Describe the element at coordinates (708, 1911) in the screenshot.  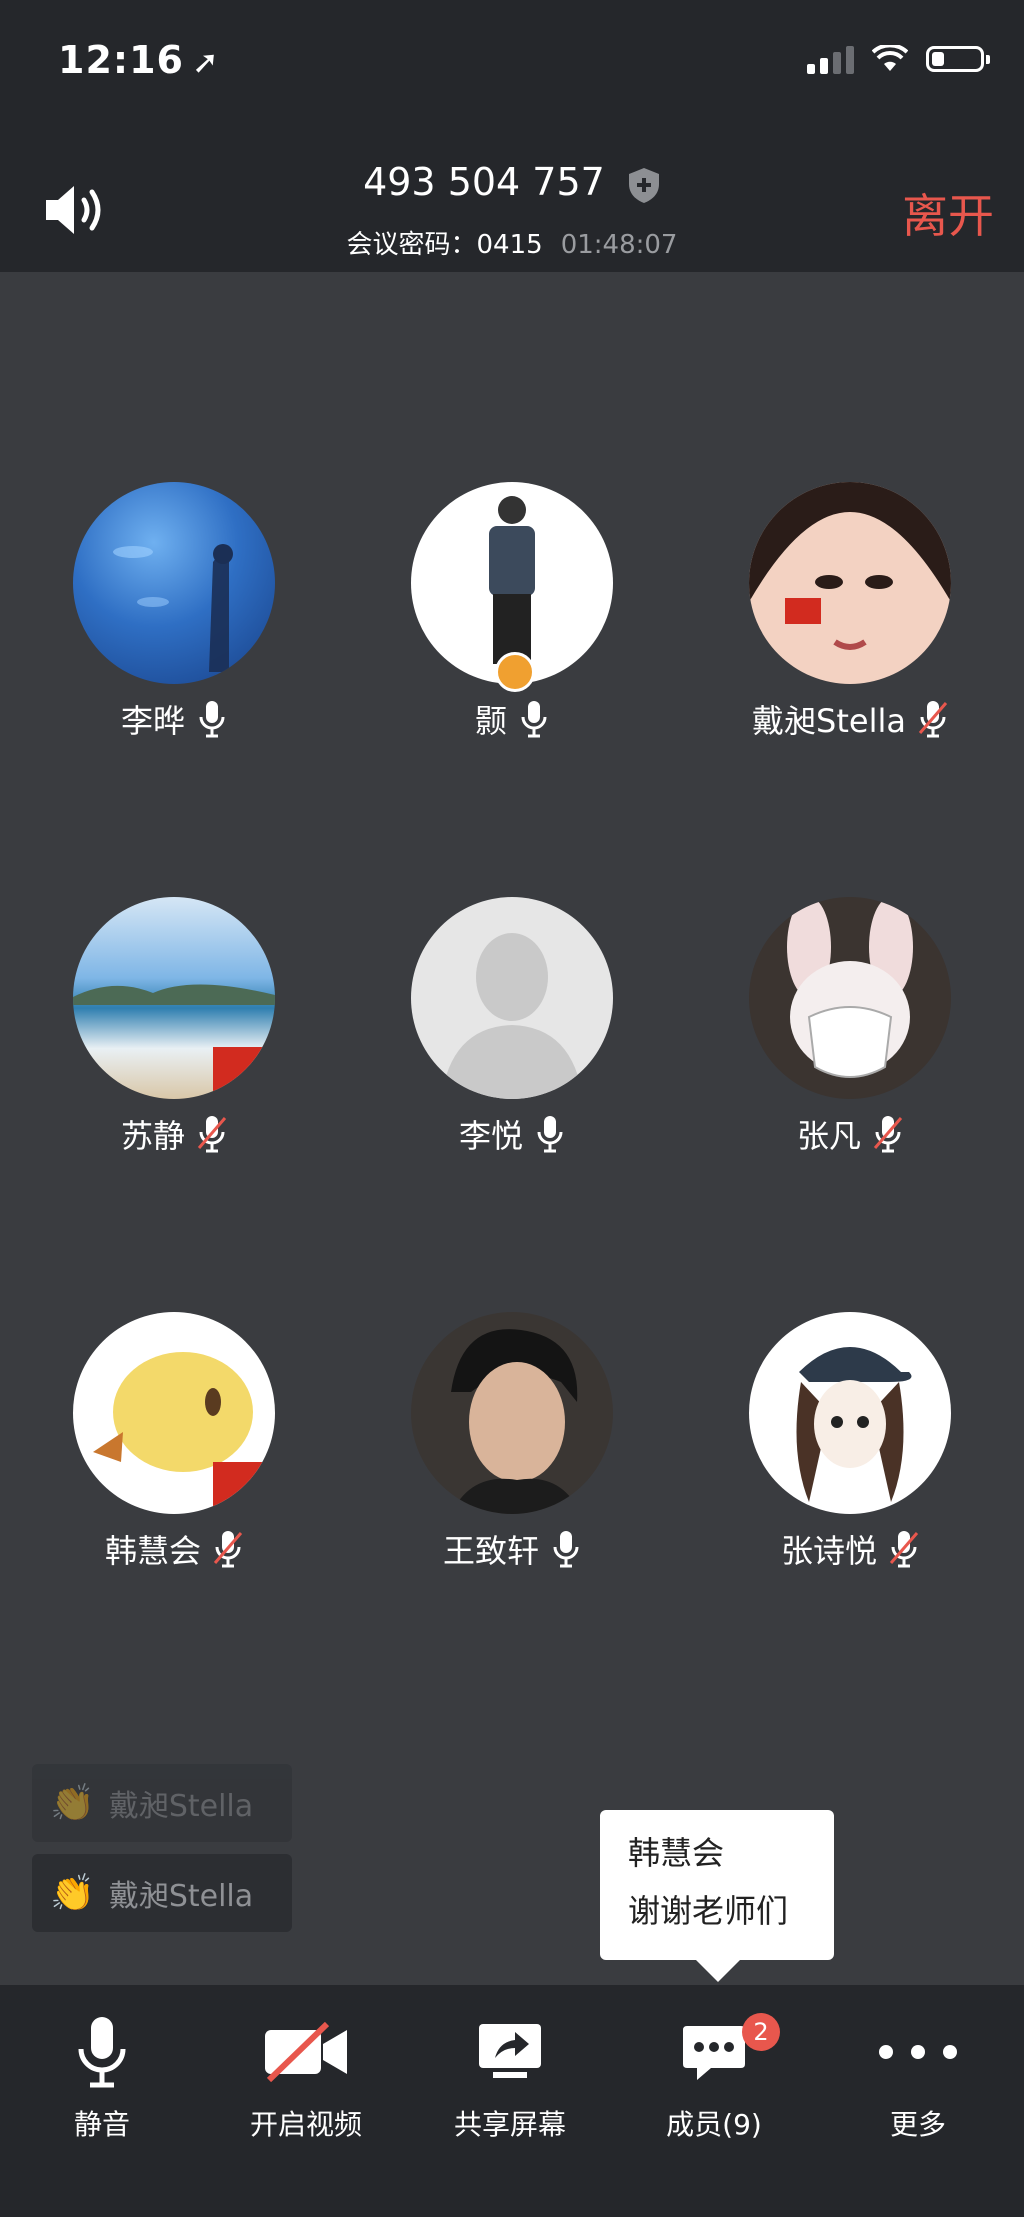
I see `chat-message: 谢谢老师们` at that location.